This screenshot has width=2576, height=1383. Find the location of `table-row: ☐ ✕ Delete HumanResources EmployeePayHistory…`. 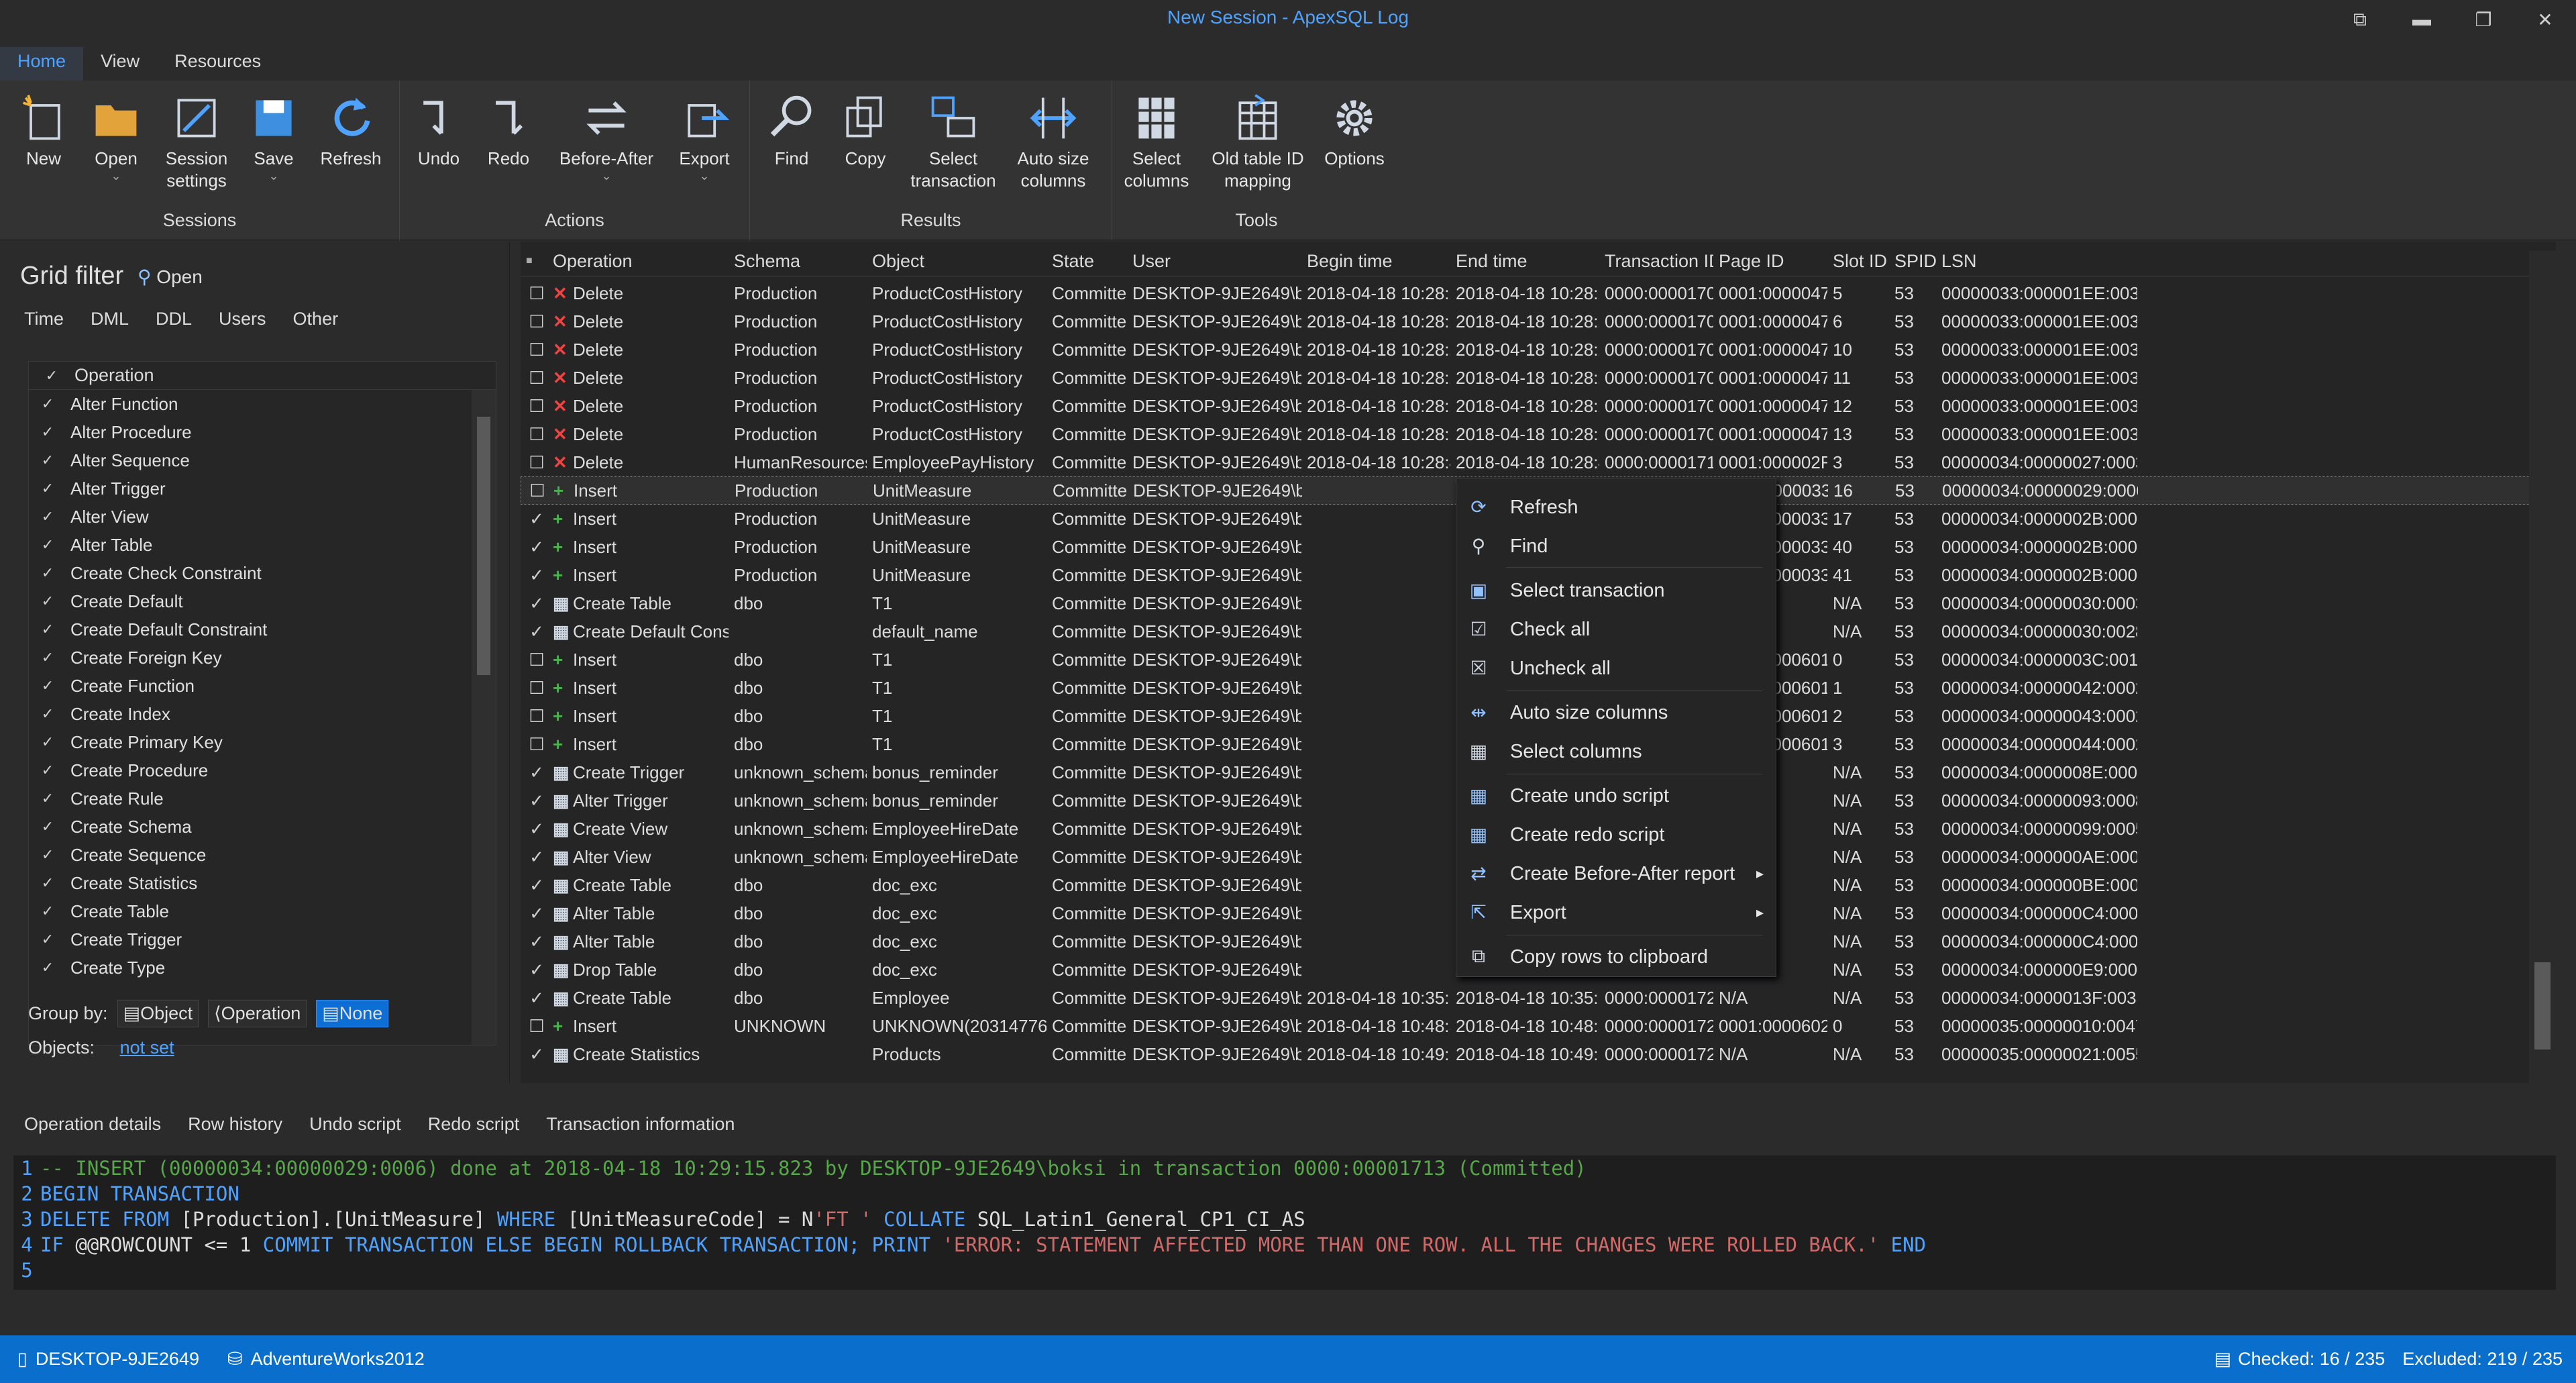

table-row: ☐ ✕ Delete HumanResources EmployeePayHistory… is located at coordinates (1527, 462).